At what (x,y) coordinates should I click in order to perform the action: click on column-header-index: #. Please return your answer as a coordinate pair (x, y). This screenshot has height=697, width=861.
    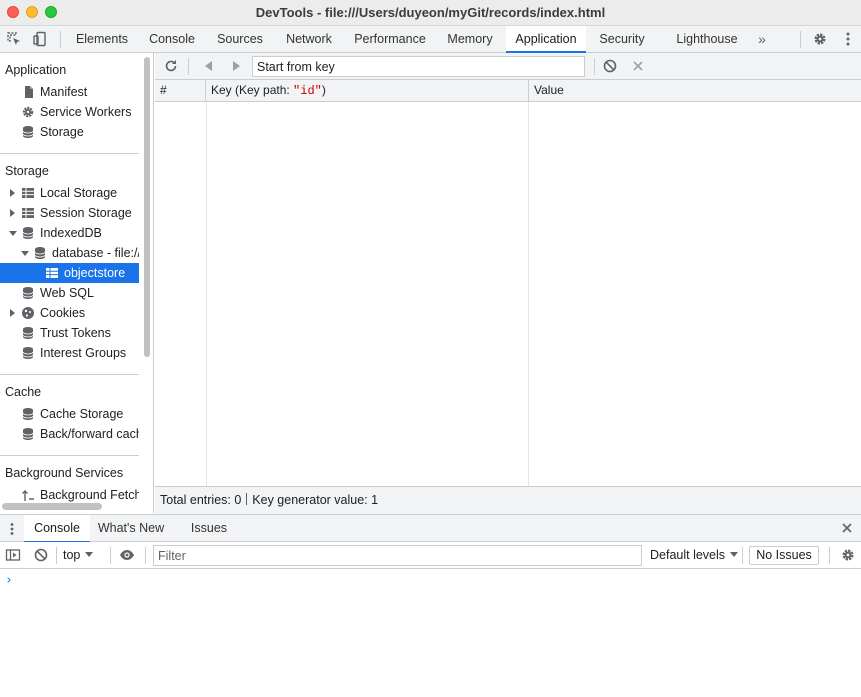
    Looking at the image, I should click on (180, 90).